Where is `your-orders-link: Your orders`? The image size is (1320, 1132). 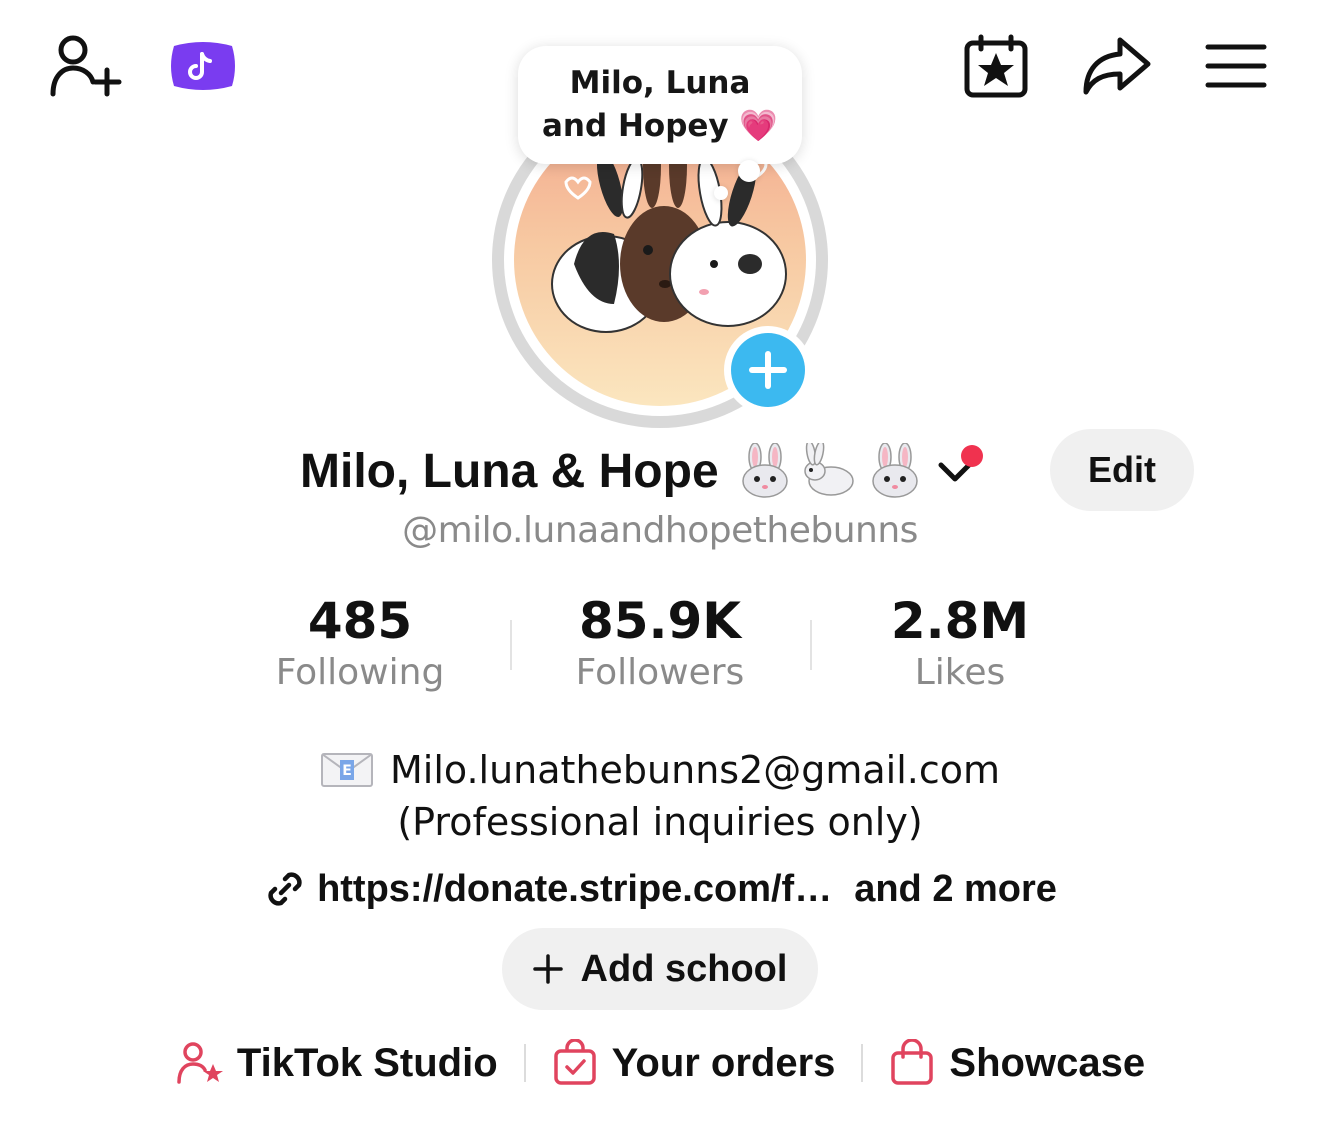
your-orders-link: Your orders is located at coordinates (694, 1063).